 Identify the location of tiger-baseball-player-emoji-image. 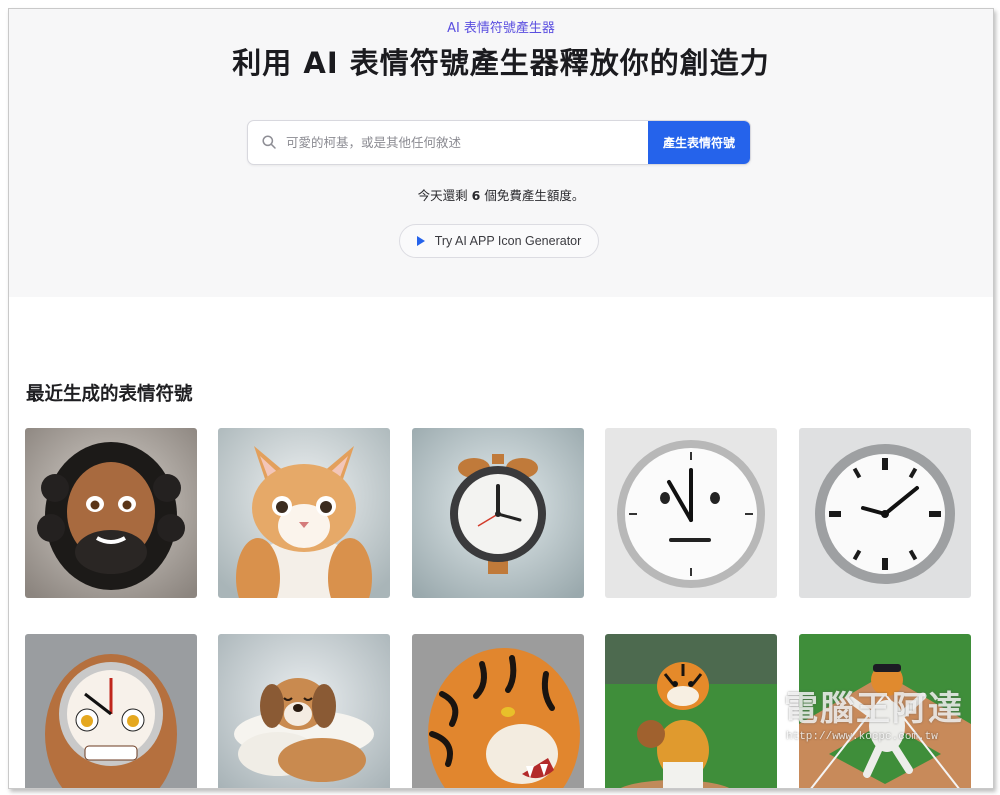
(691, 711).